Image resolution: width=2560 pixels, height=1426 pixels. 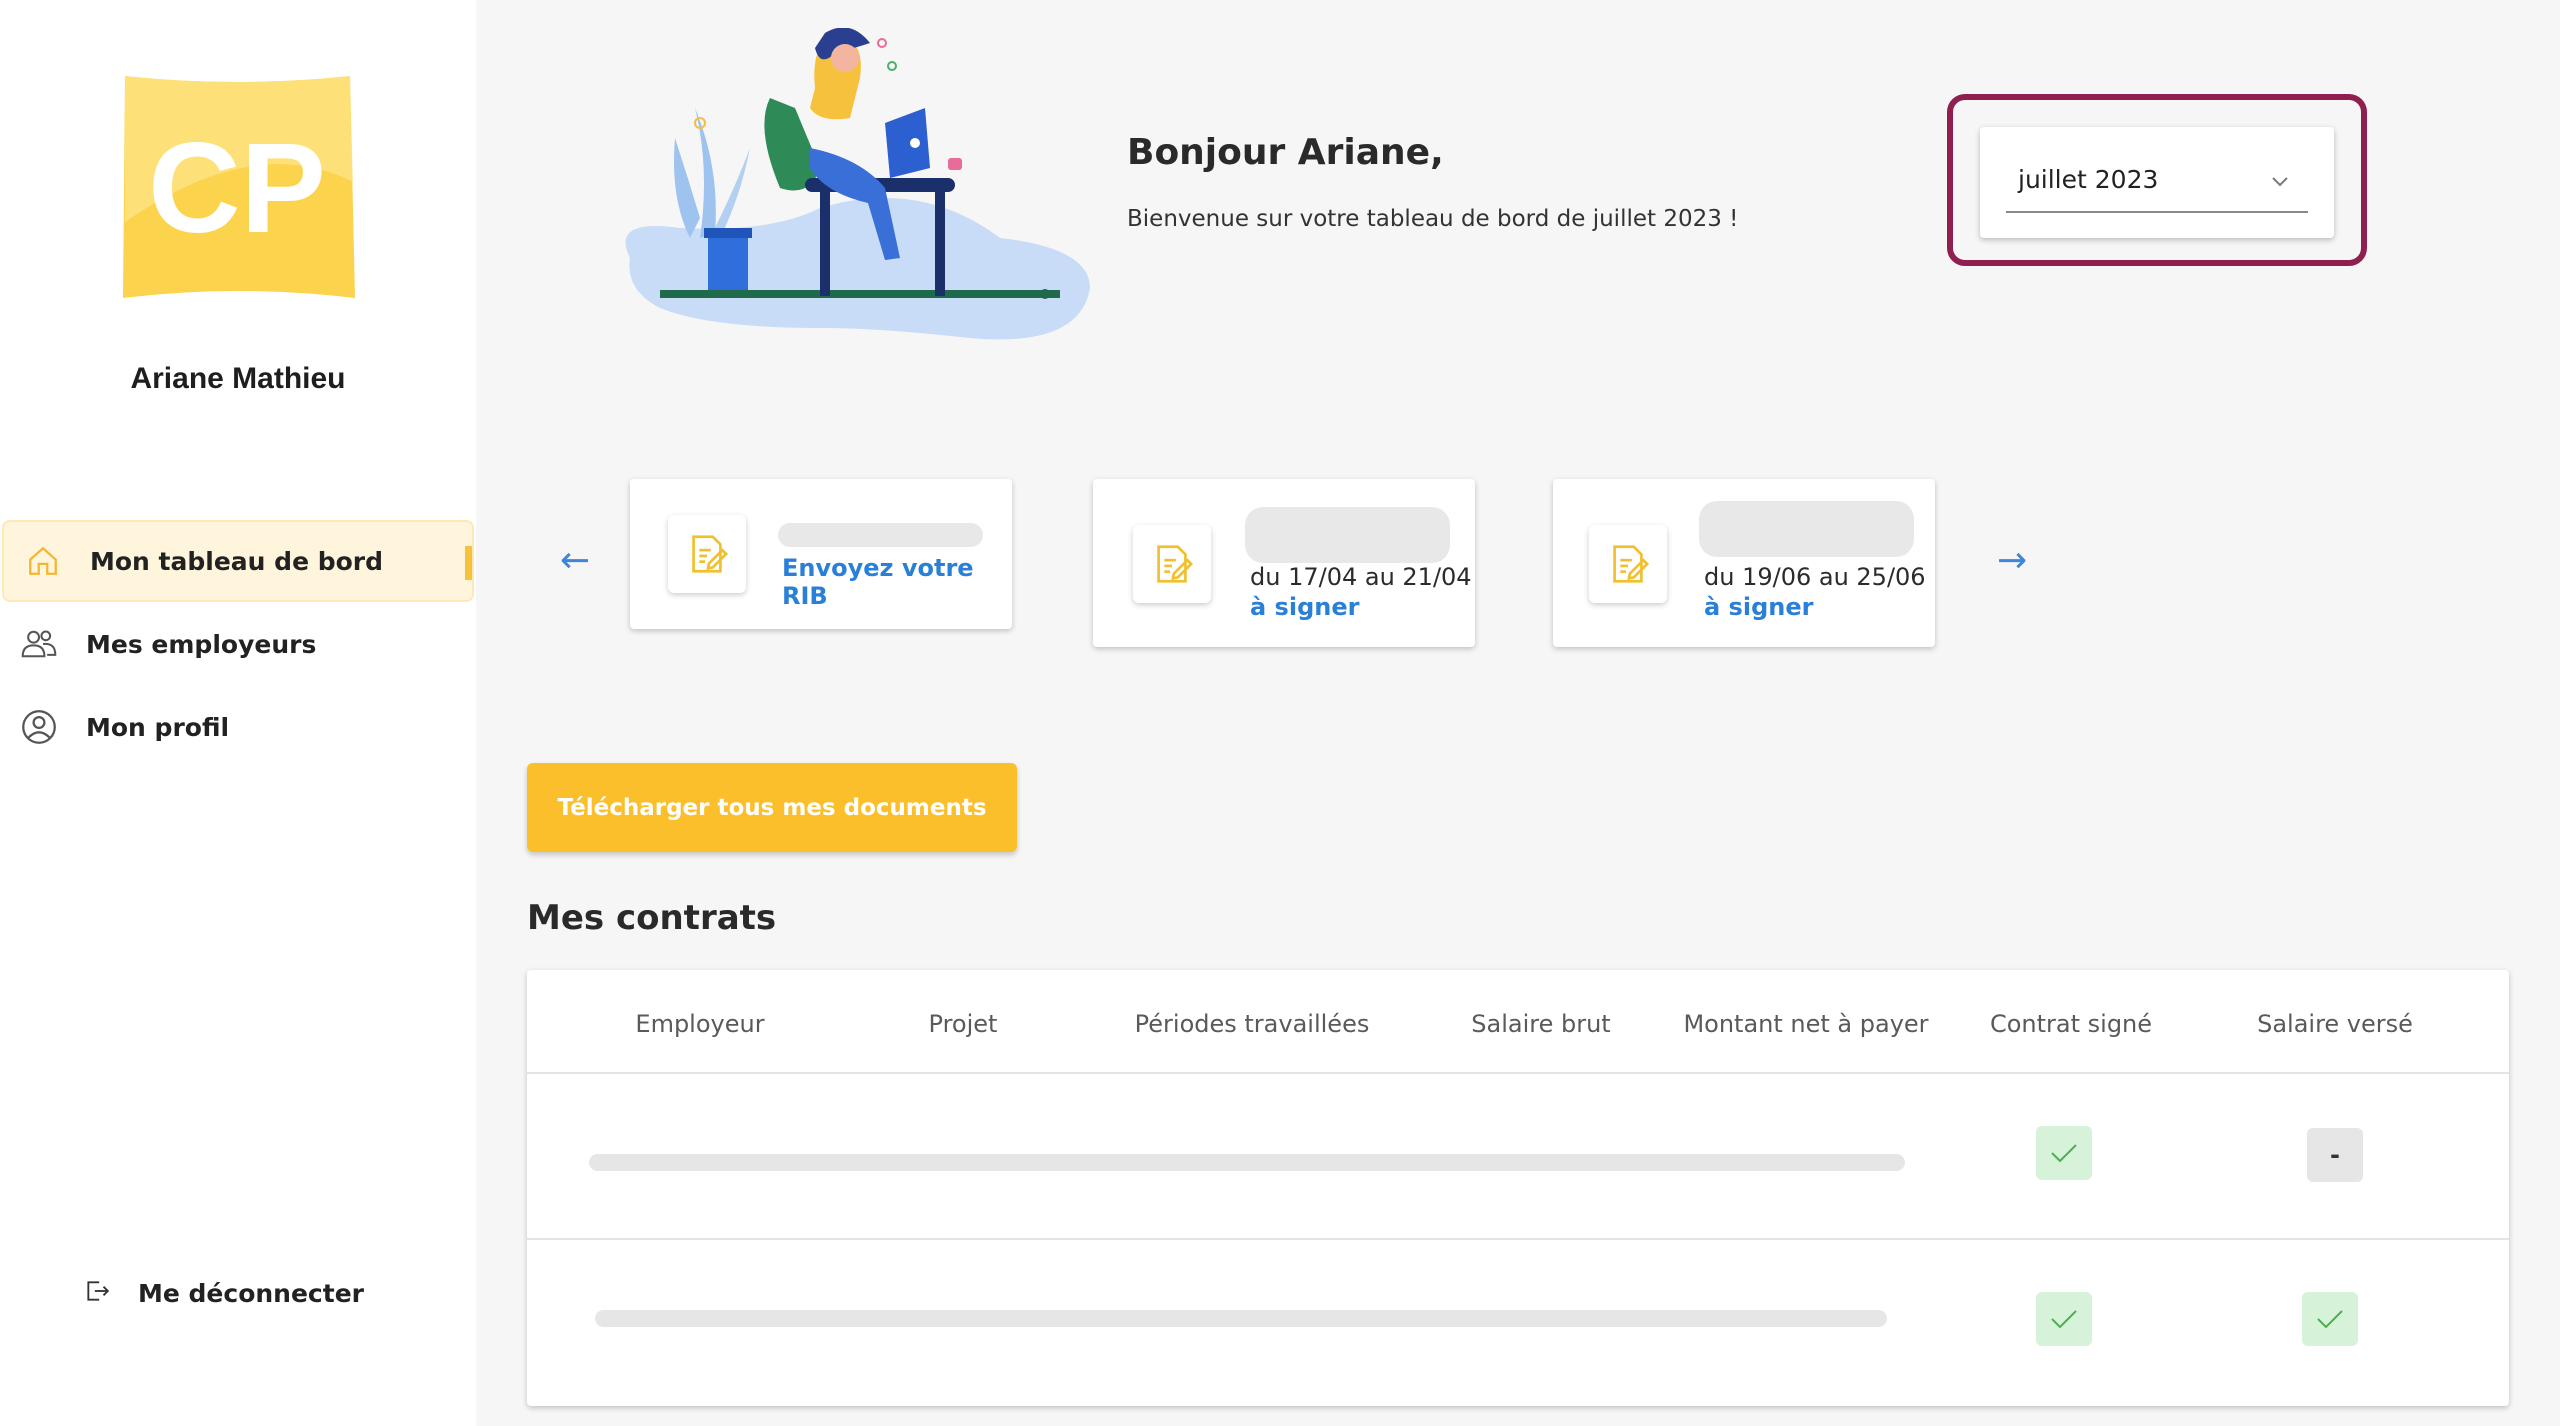 What do you see at coordinates (1361, 577) in the screenshot?
I see `contract-period: du 17/04 au 21/04` at bounding box center [1361, 577].